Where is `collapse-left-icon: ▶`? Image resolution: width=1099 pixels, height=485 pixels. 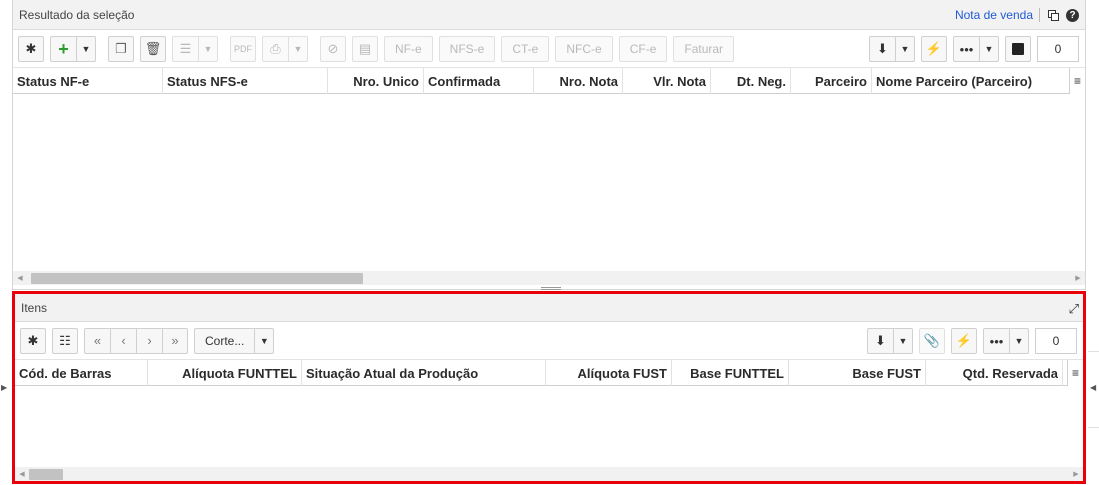
collapse-left-icon: ▶ is located at coordinates (4, 387).